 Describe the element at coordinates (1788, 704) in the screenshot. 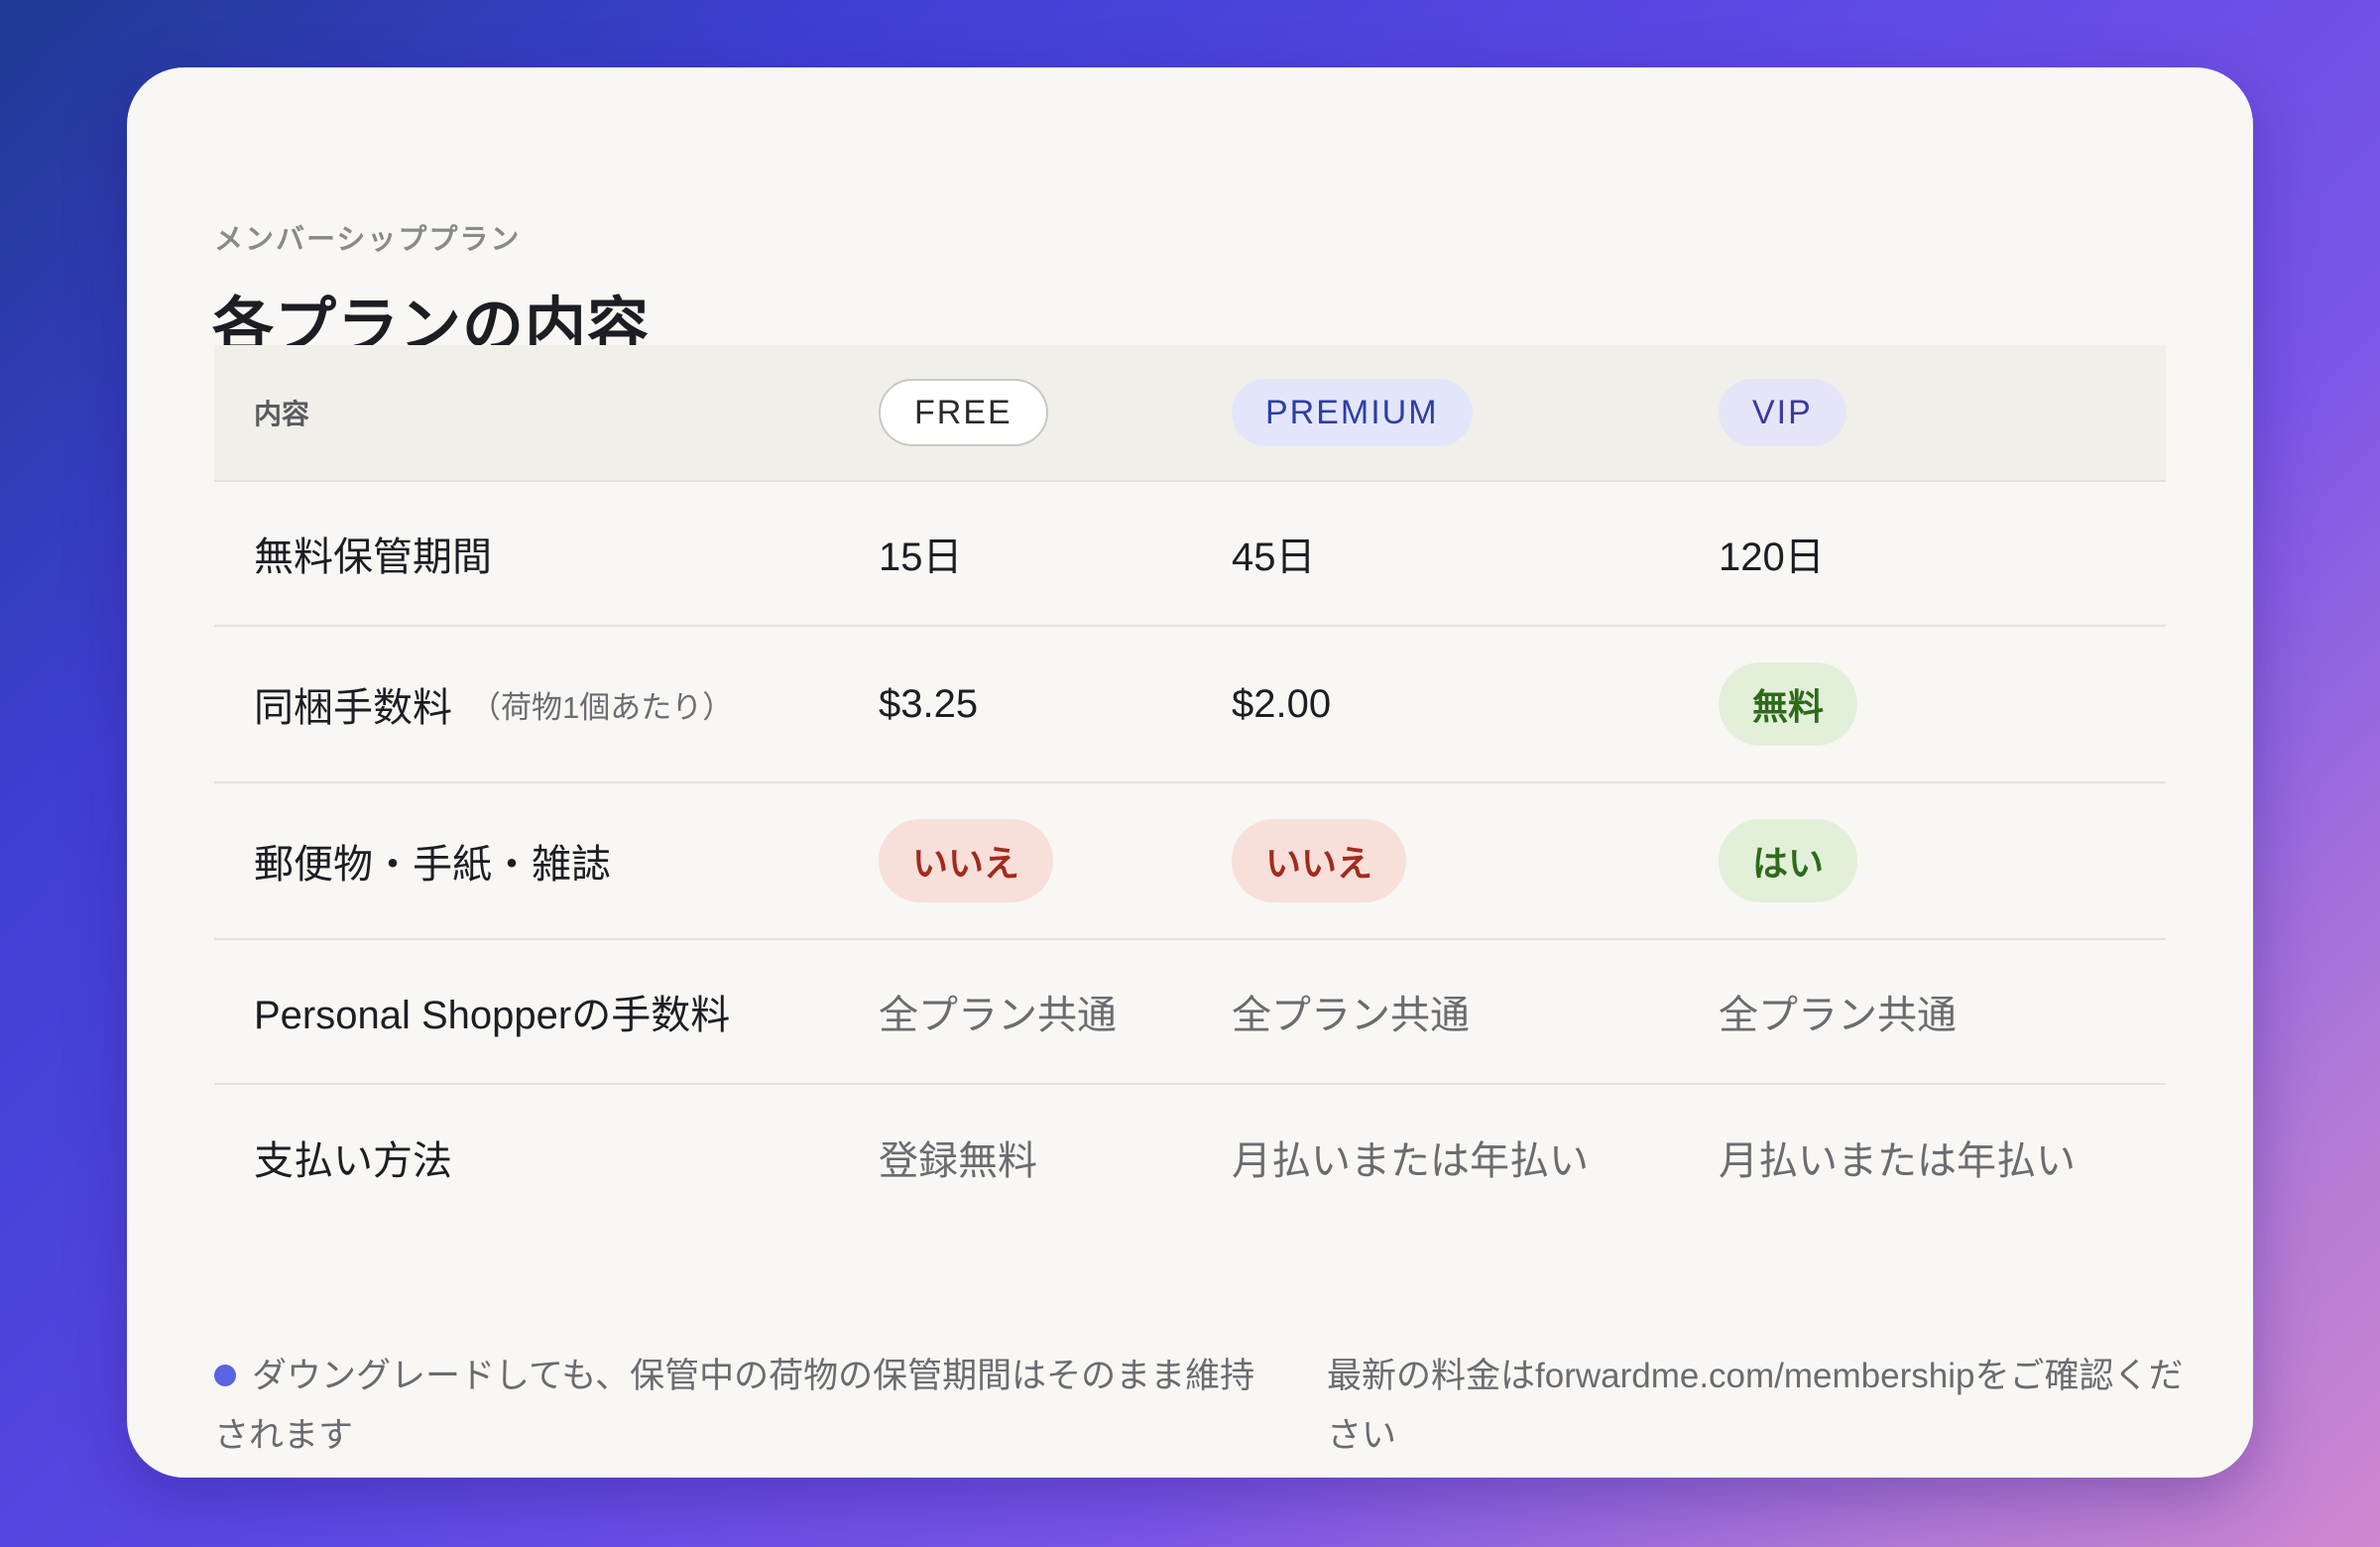

I see `free-badge: 無料` at that location.